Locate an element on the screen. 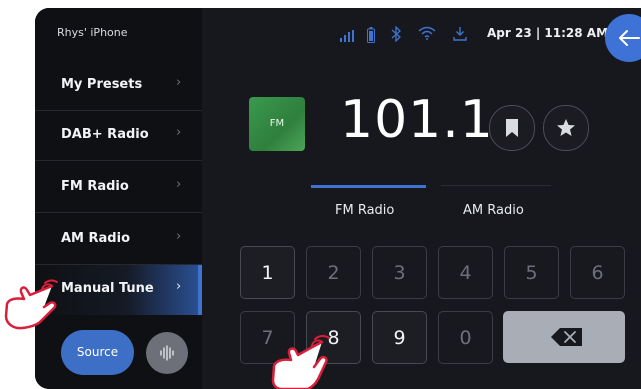  back-button is located at coordinates (623, 38).